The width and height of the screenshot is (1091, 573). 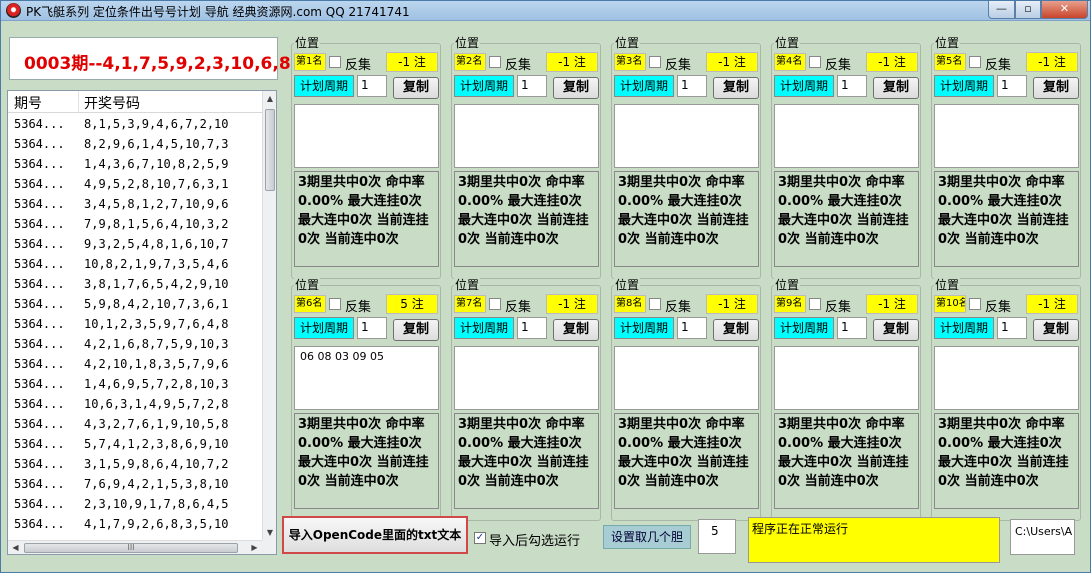 What do you see at coordinates (135, 124) in the screenshot?
I see `table-row: 5364... 8,1,5,3,9,4,6,7,2,10` at bounding box center [135, 124].